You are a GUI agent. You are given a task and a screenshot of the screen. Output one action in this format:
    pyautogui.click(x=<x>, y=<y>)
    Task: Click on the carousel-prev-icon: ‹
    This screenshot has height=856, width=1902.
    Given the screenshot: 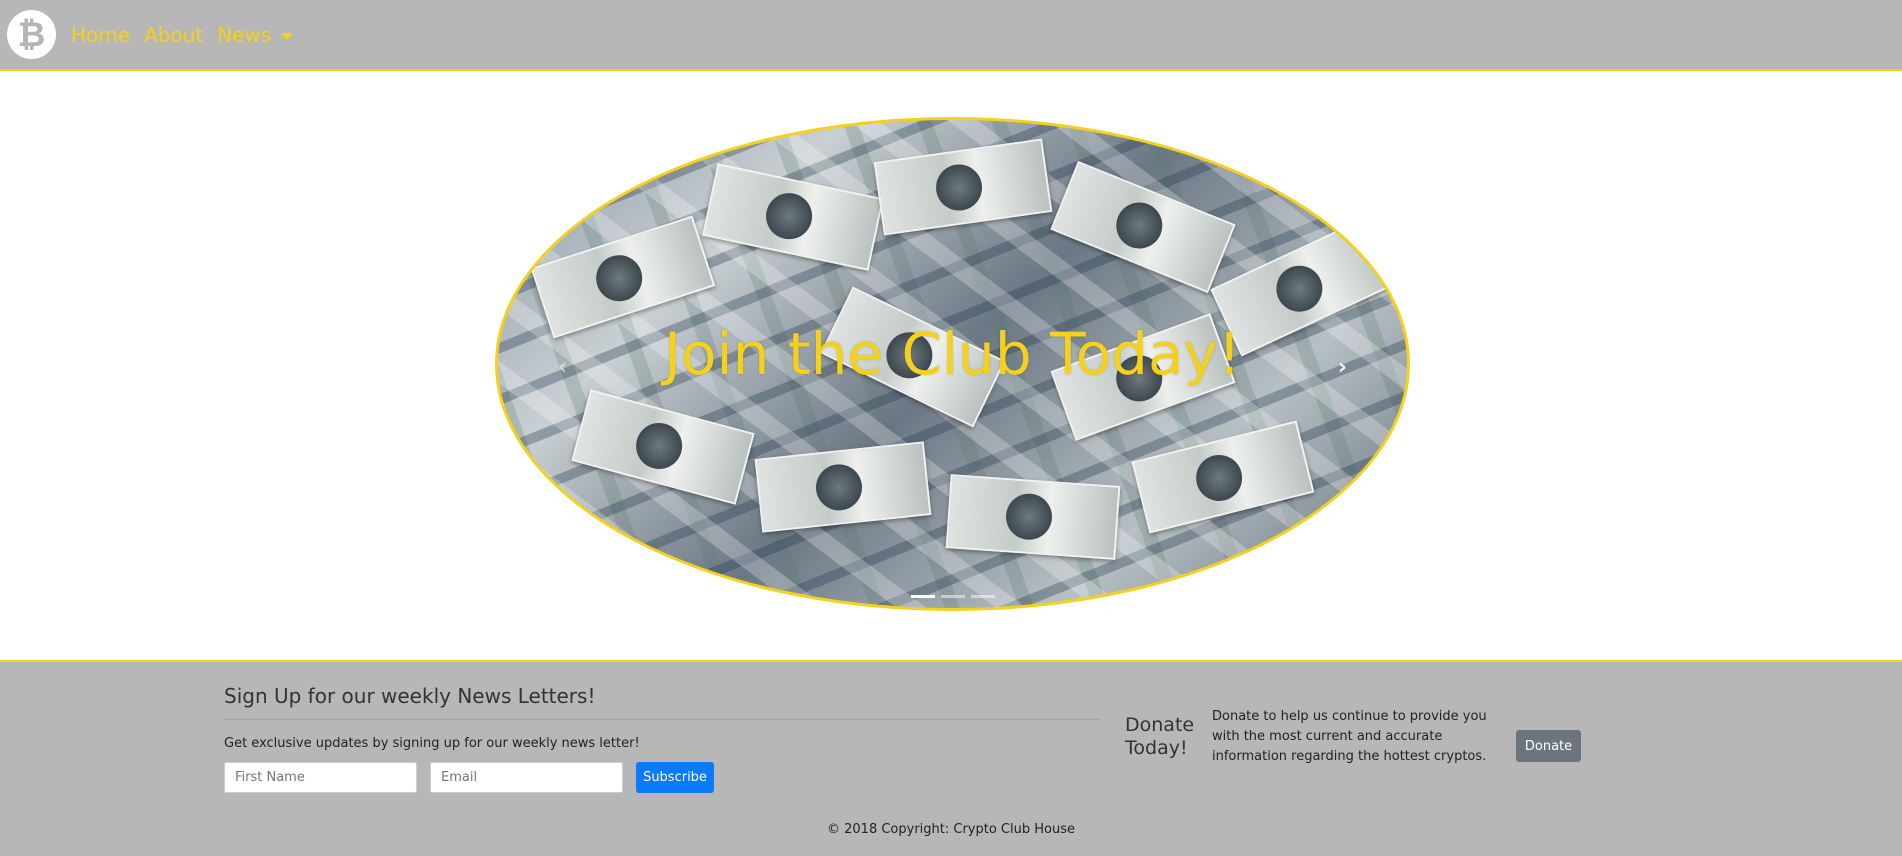 What is the action you would take?
    pyautogui.click(x=562, y=367)
    